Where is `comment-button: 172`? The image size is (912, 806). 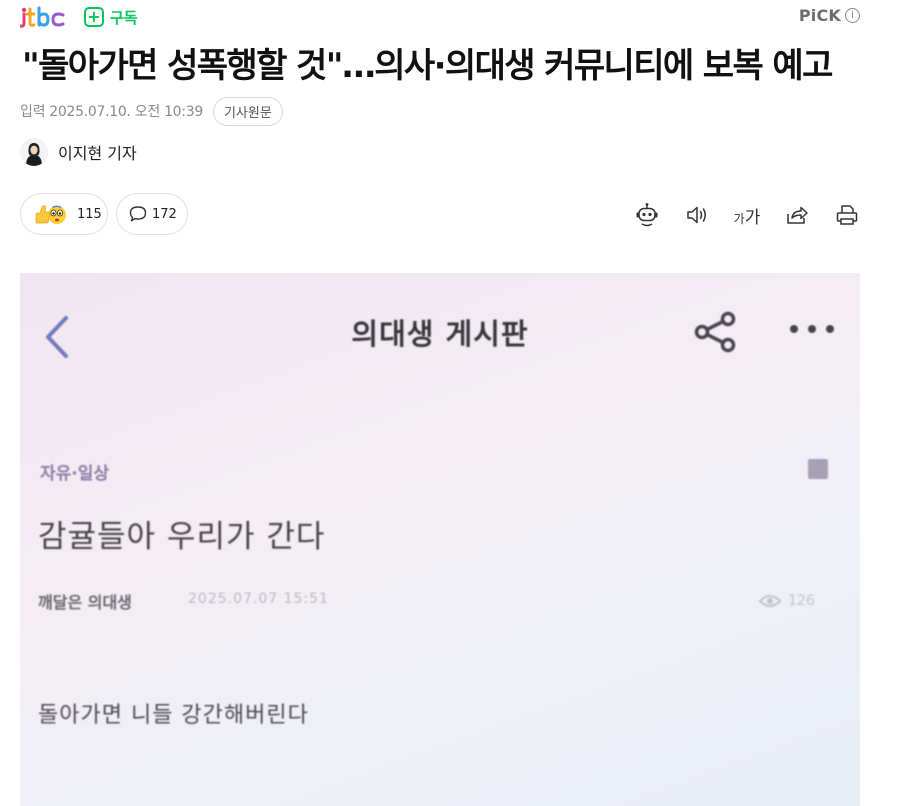 comment-button: 172 is located at coordinates (152, 214).